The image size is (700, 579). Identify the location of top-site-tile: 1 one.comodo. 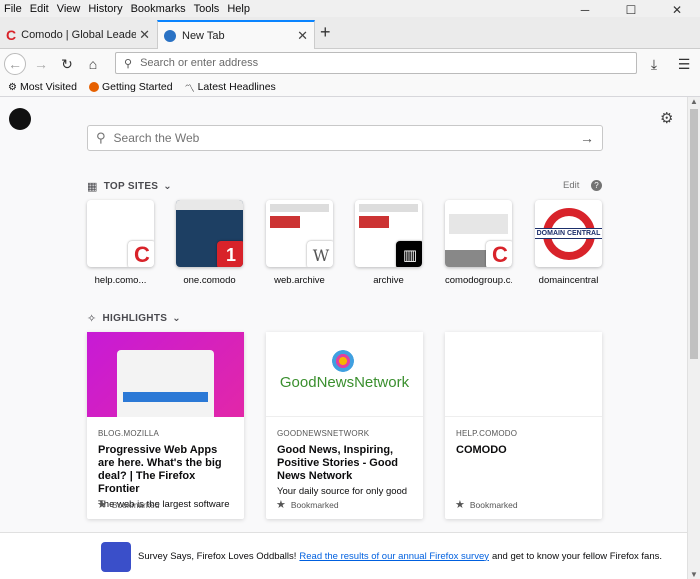
(209, 243).